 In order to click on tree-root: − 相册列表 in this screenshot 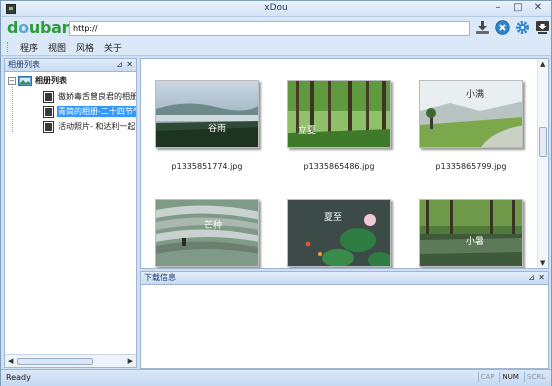, I will do `click(37, 80)`.